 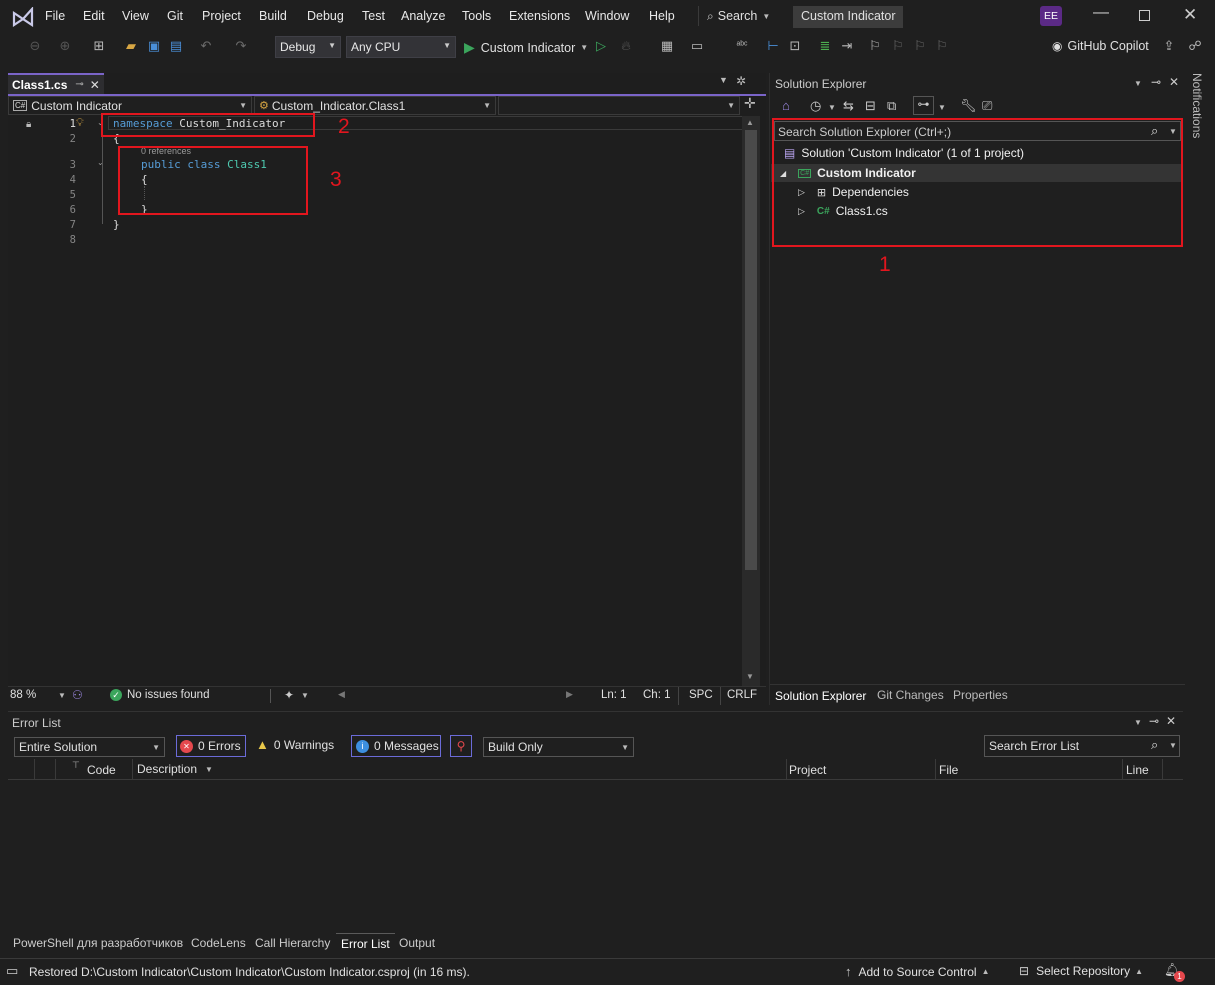 I want to click on tab-call-hierarchy: Call Hierarchy, so click(x=292, y=943).